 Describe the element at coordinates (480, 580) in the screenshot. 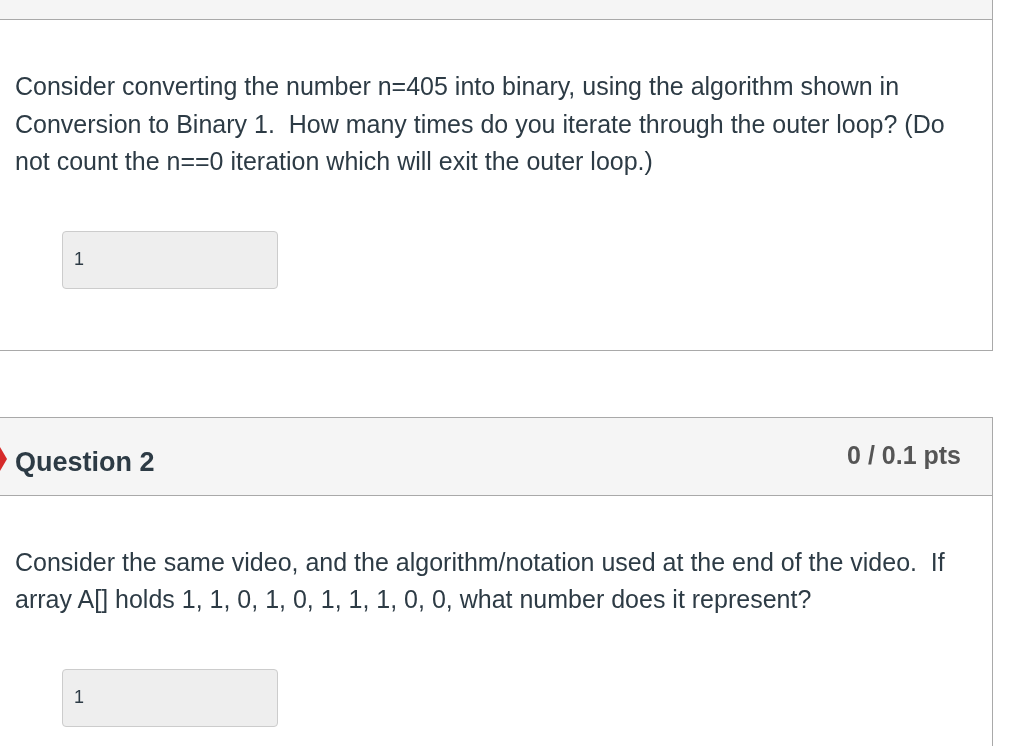

I see `question-text: Consider the same video, and the algorithm/notation used at the end of the video. If array A[] holds 1, 1, 0, 1, 0, 1, 1, 1, 0, 0, what number does it represent?` at that location.